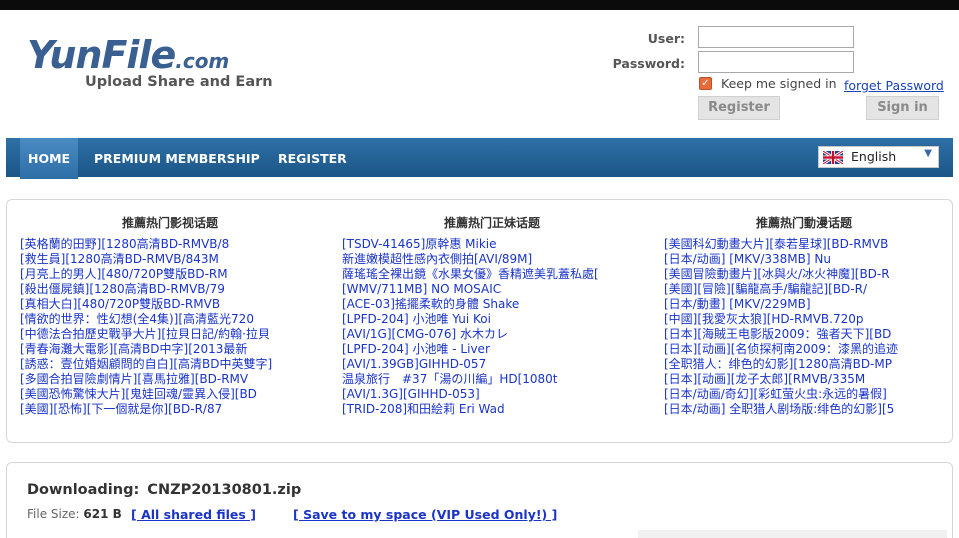 Image resolution: width=959 pixels, height=538 pixels. What do you see at coordinates (170, 334) in the screenshot?
I see `topic-link: [中德法合拍歷史戰爭大片][拉貝日記/約翰·拉貝` at bounding box center [170, 334].